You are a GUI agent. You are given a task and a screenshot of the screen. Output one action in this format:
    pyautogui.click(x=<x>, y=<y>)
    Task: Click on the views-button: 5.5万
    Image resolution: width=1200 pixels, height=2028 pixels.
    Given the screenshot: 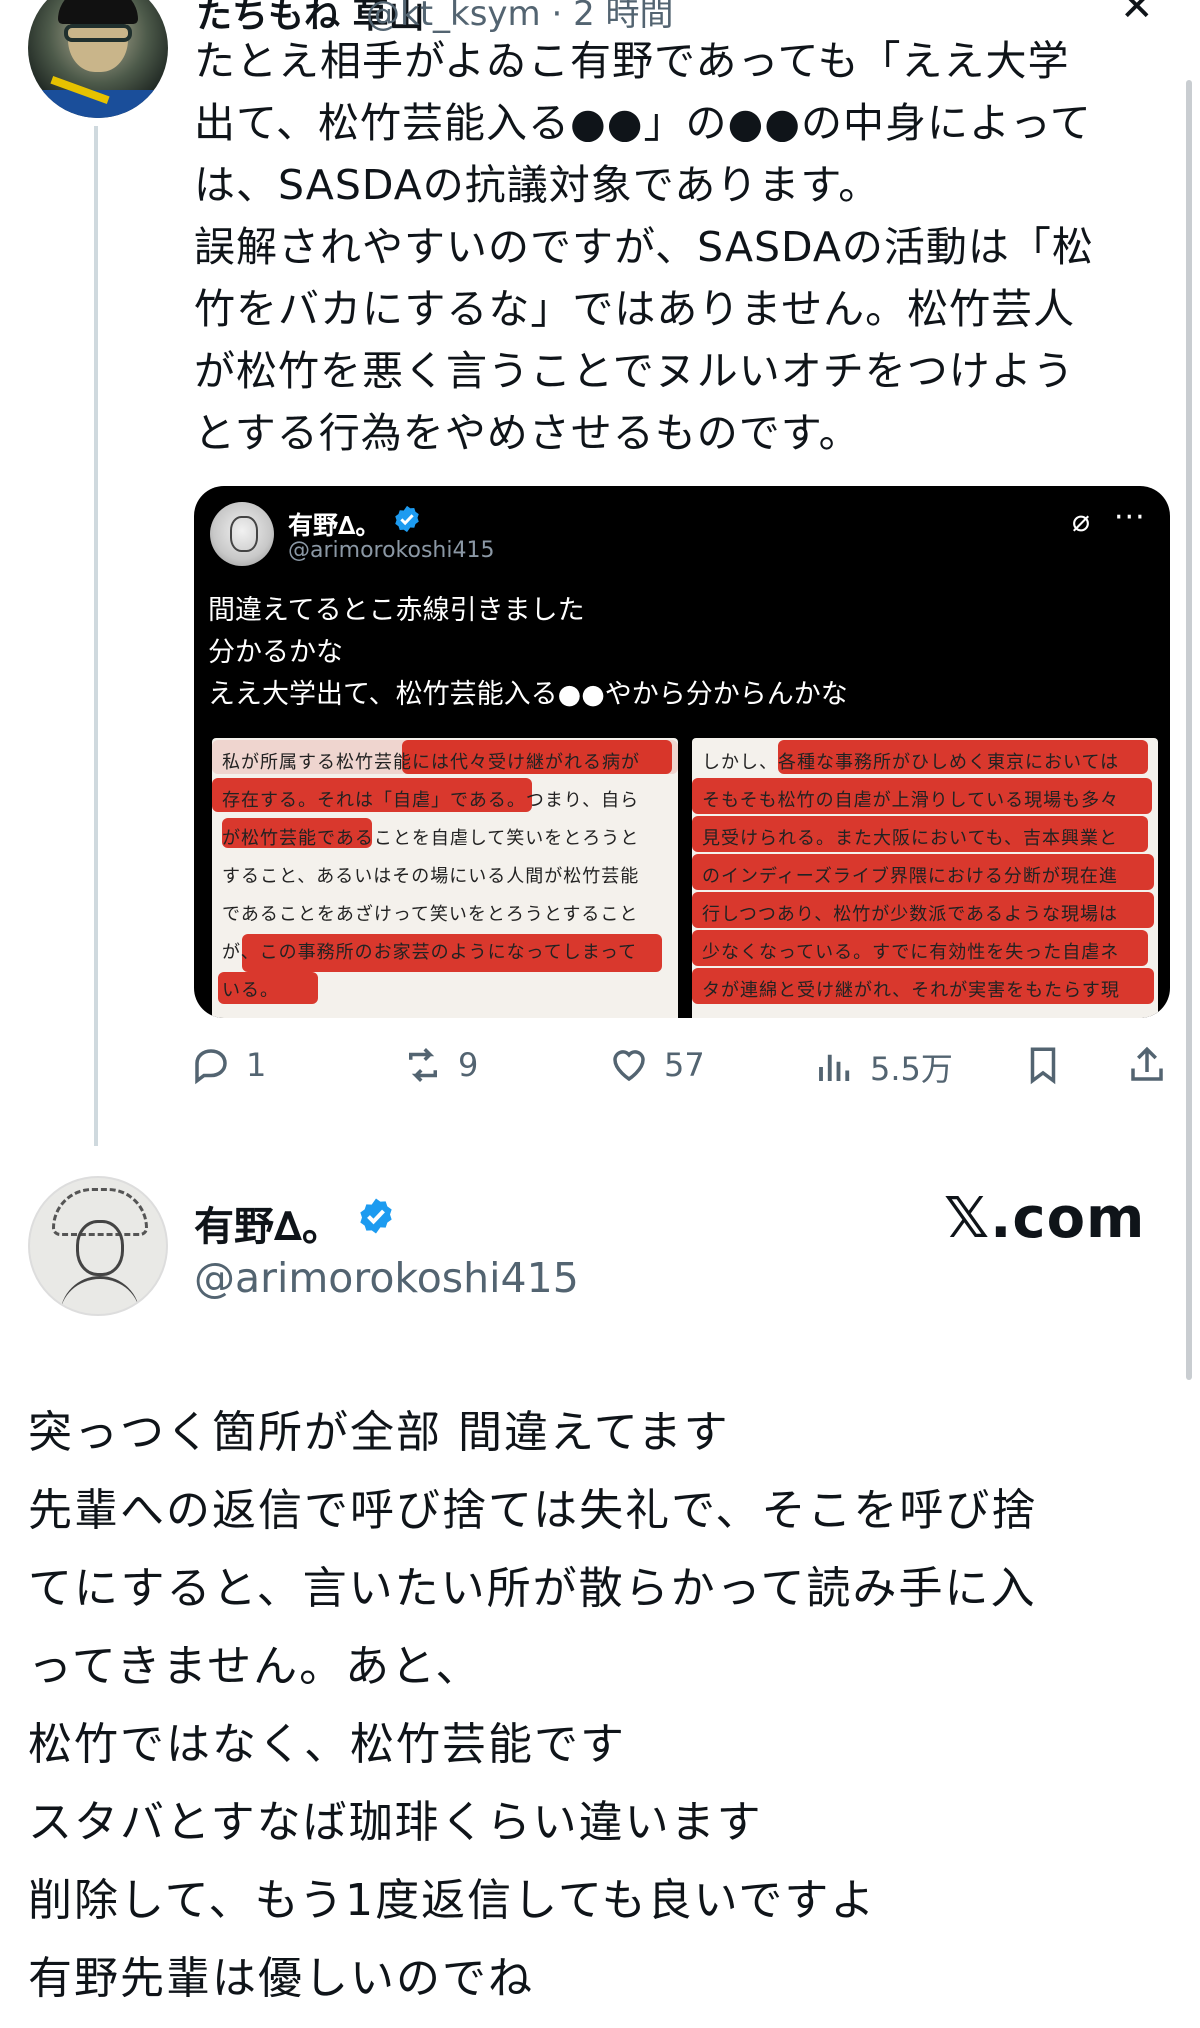 What is the action you would take?
    pyautogui.click(x=883, y=1067)
    